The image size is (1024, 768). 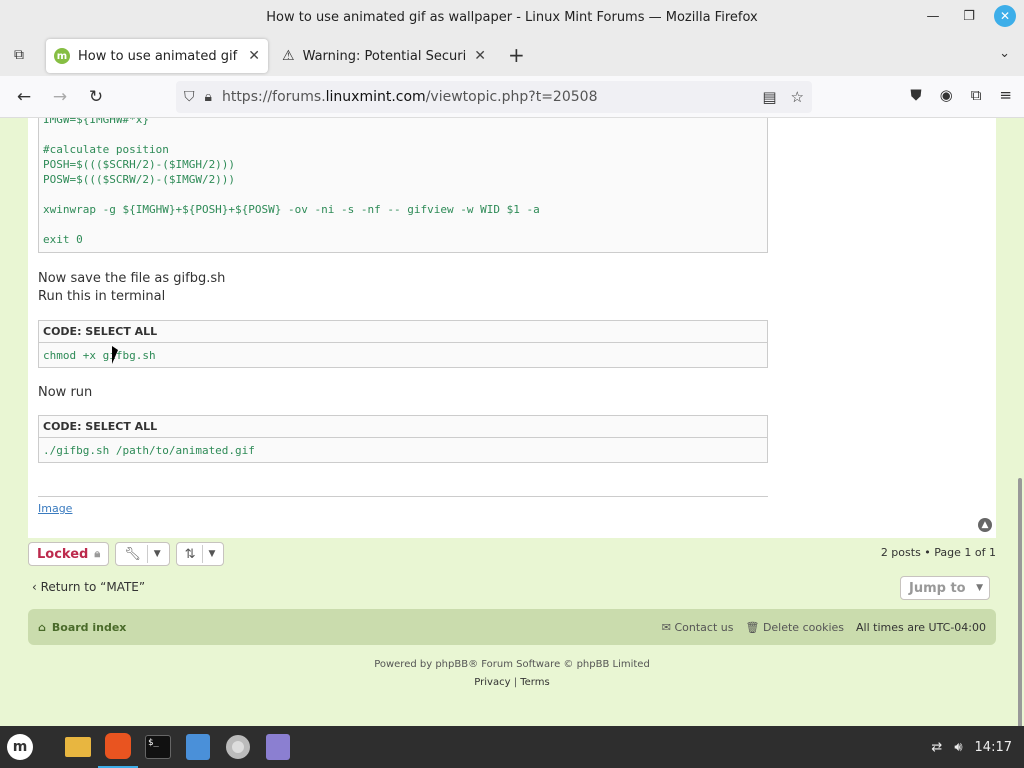 What do you see at coordinates (797, 97) in the screenshot?
I see `bookmark-star-icon: ☆` at bounding box center [797, 97].